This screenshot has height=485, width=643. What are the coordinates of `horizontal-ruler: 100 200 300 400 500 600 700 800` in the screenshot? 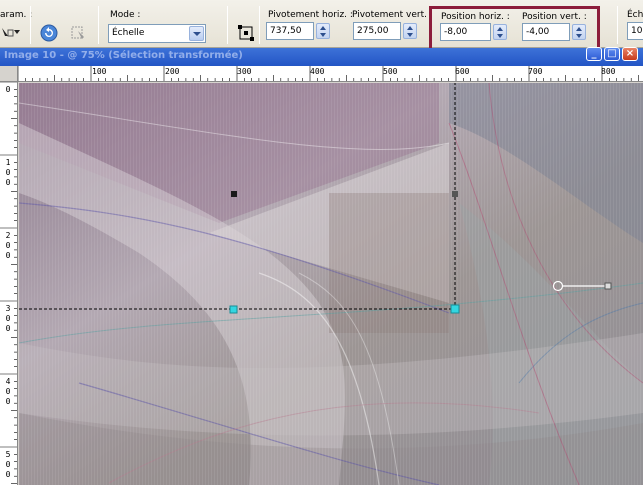 It's located at (330, 74).